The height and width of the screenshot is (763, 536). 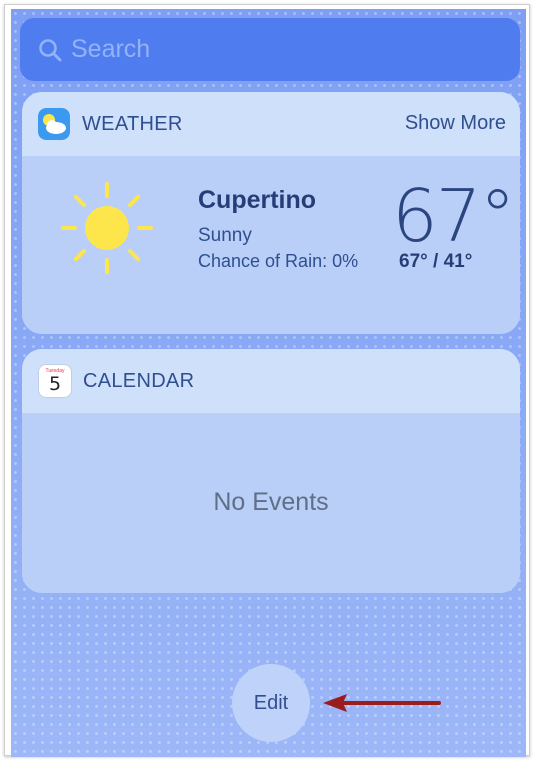 I want to click on current-temperature: 67°, so click(x=454, y=216).